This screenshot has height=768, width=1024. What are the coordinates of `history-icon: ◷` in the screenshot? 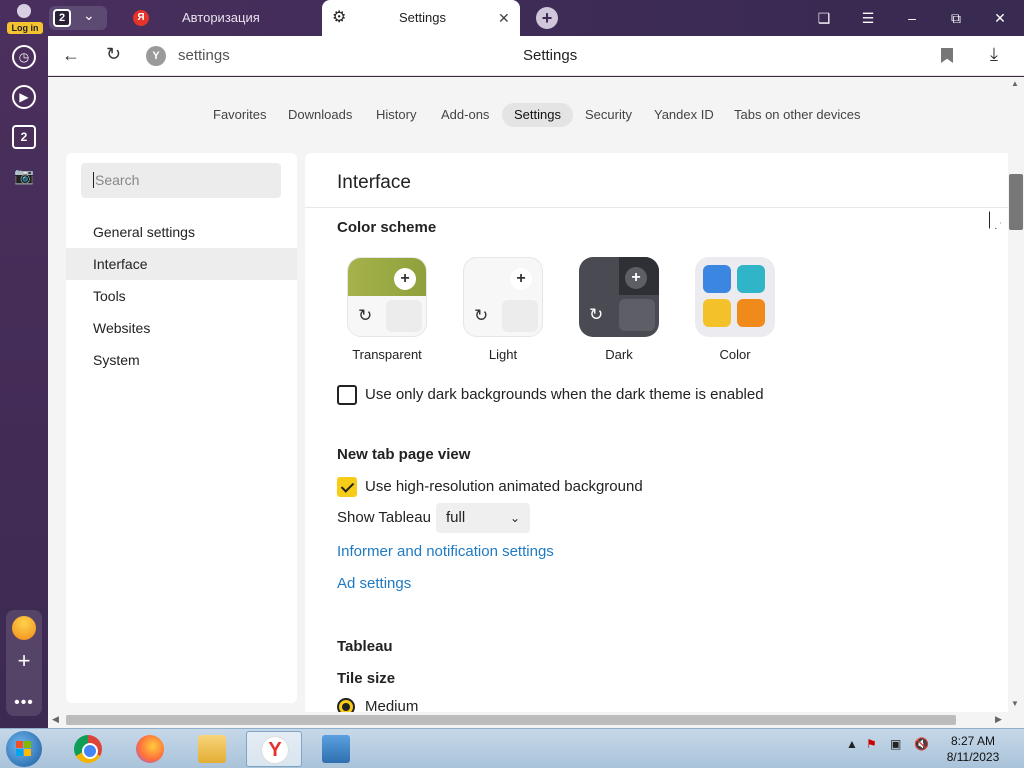 It's located at (24, 57).